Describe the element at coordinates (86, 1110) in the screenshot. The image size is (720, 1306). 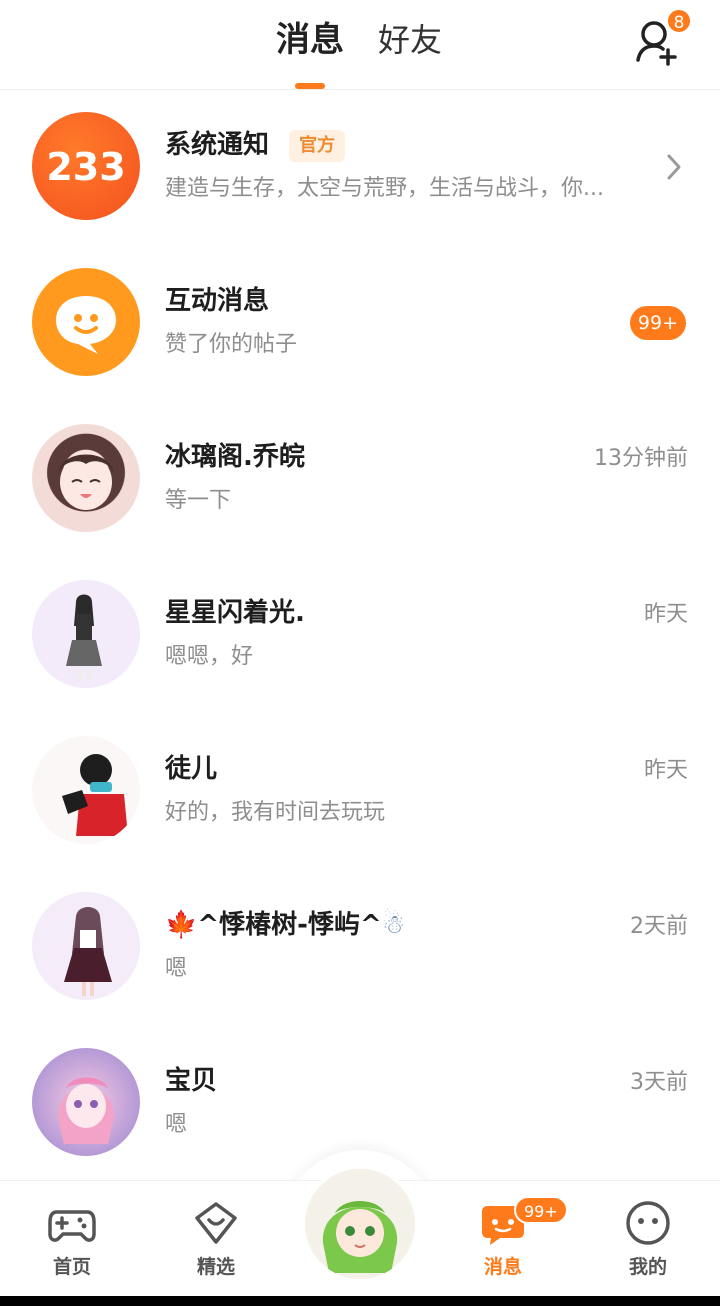
I see `pink-hair-girl-avatar-icon` at that location.